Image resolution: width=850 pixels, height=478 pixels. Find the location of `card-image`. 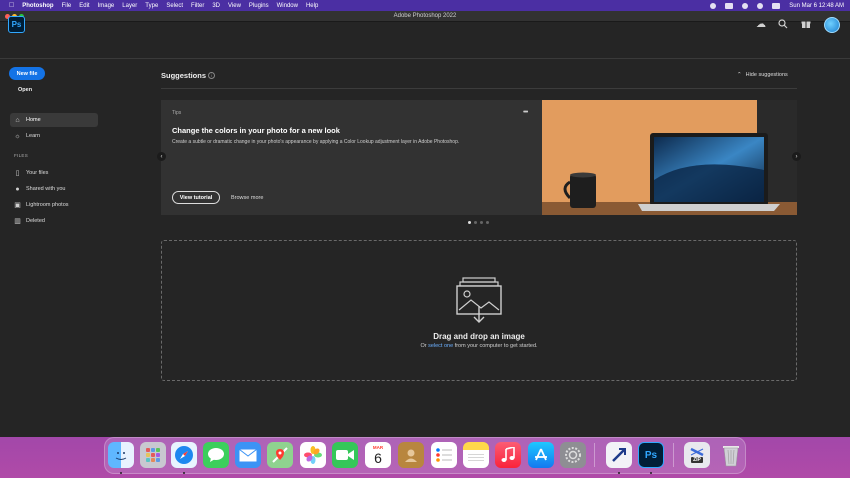

card-image is located at coordinates (669, 157).